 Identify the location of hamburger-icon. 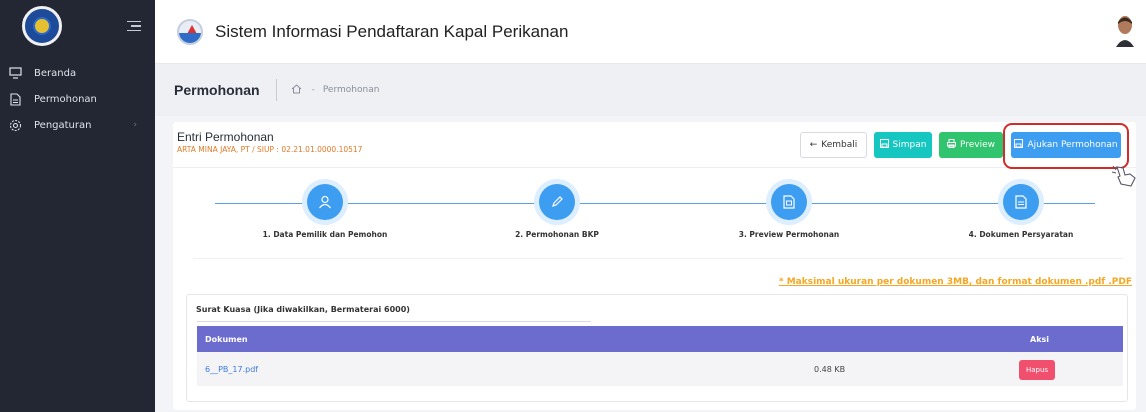
(134, 26).